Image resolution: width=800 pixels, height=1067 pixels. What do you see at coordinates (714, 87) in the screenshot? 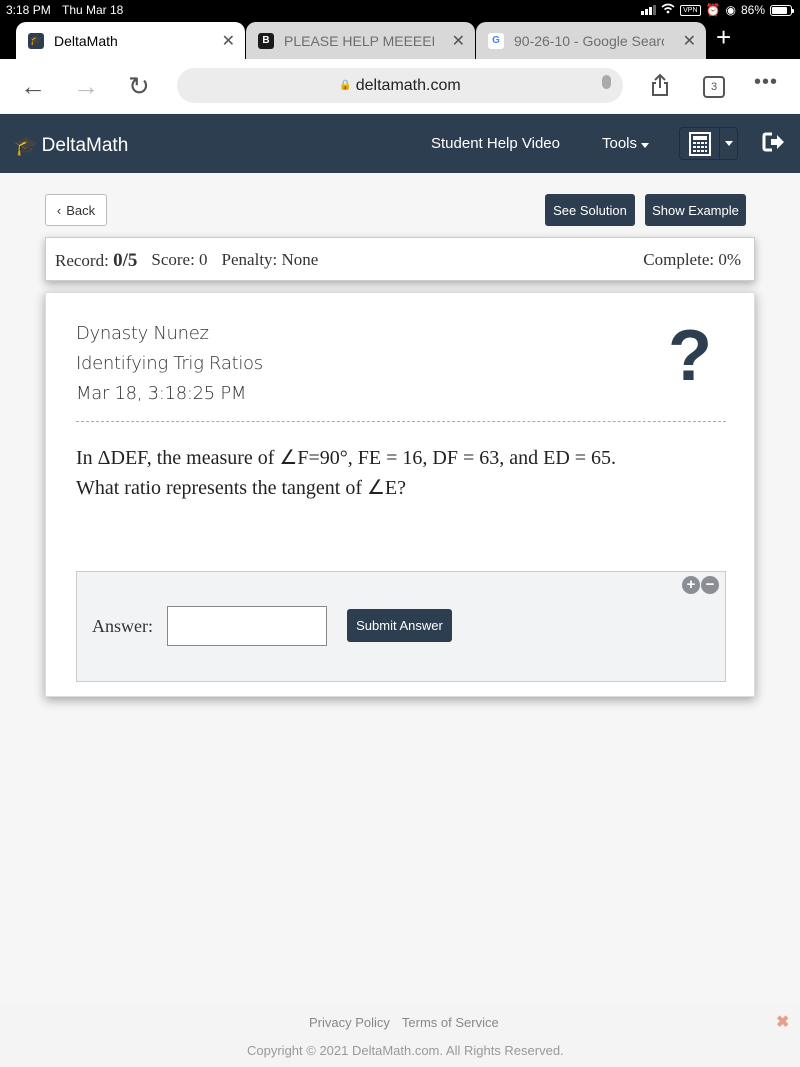
I see `tab-count-button: 3` at bounding box center [714, 87].